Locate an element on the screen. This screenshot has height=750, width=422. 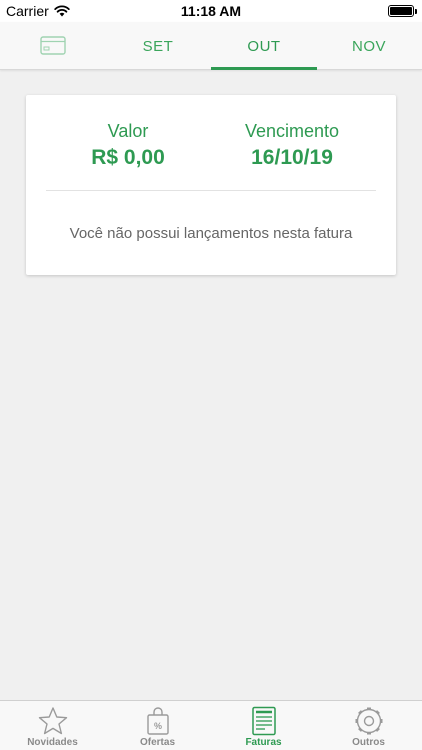
tab-faturas: Faturas is located at coordinates (263, 725).